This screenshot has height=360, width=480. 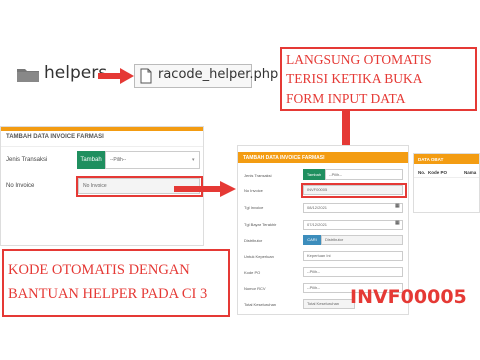 What do you see at coordinates (259, 256) in the screenshot?
I see `untuk-keperluan-label: Untuk Keperluan` at bounding box center [259, 256].